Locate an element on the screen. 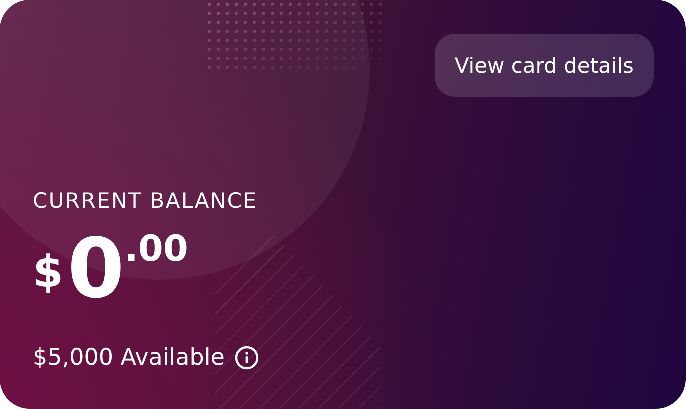 The width and height of the screenshot is (686, 409). view-card-details-button: View card details is located at coordinates (544, 65).